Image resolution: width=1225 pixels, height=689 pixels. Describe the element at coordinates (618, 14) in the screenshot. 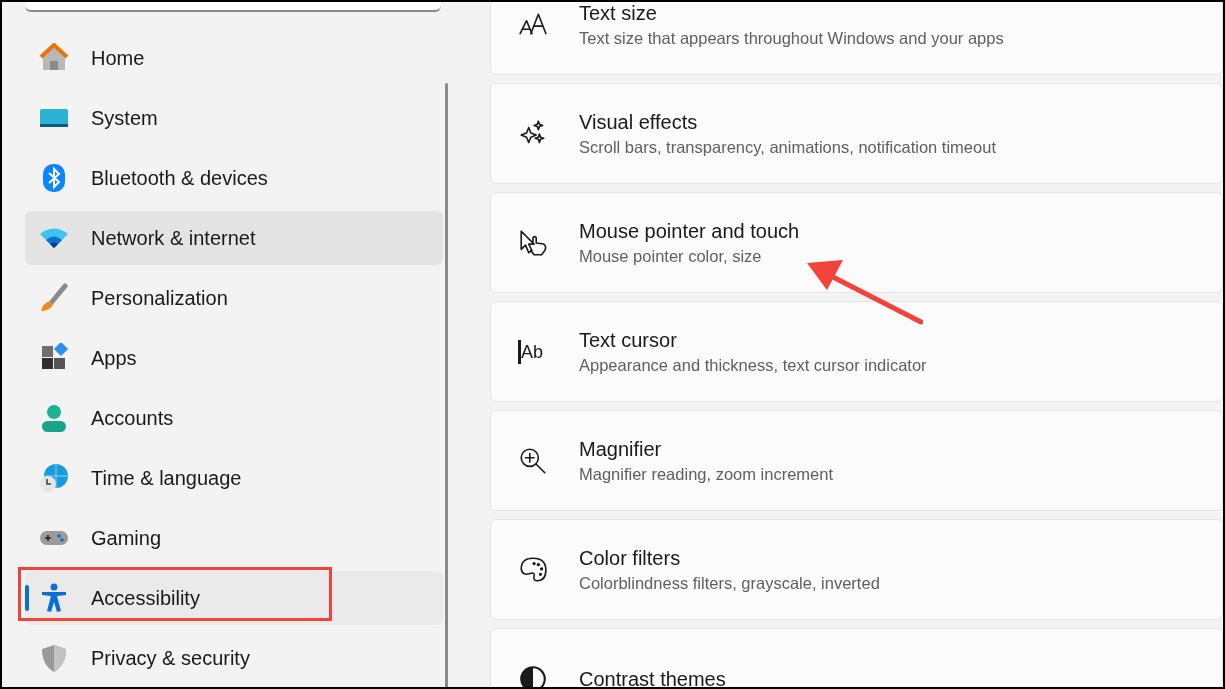

I see `card-title: Text size` at that location.